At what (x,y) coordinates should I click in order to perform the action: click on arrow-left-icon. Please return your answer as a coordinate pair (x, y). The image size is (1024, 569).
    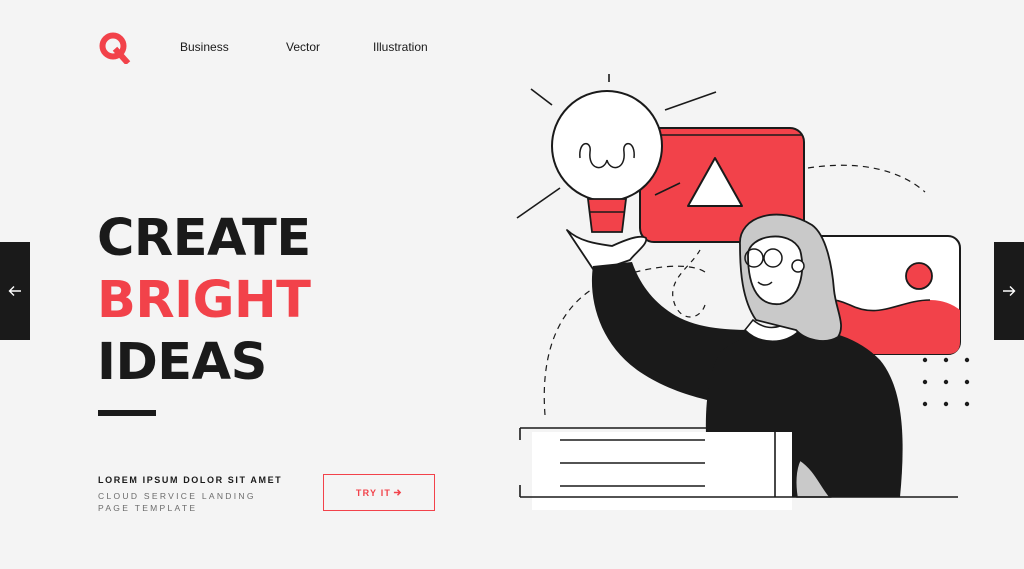
    Looking at the image, I should click on (14, 291).